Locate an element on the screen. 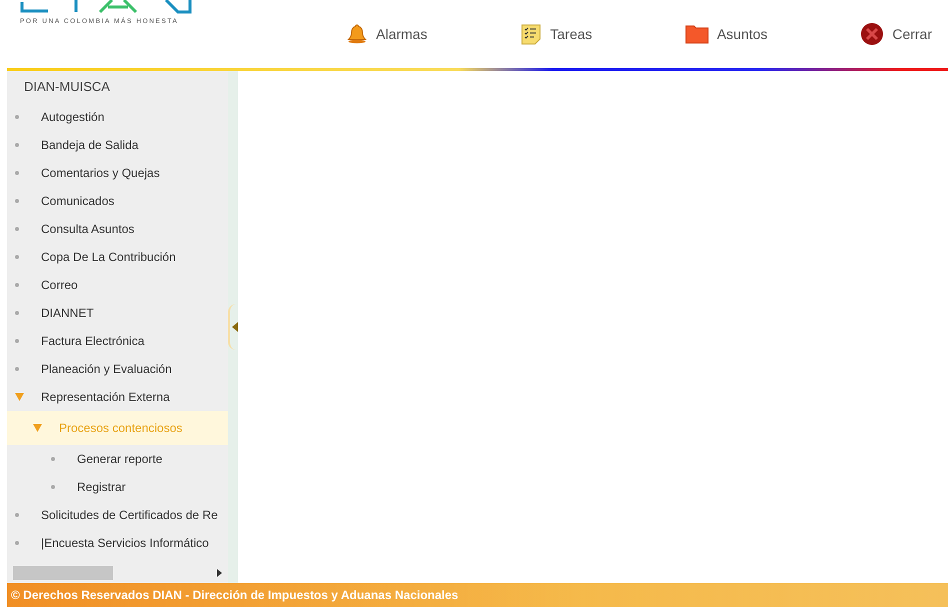  menu-item: Consulta Asuntos is located at coordinates (117, 229).